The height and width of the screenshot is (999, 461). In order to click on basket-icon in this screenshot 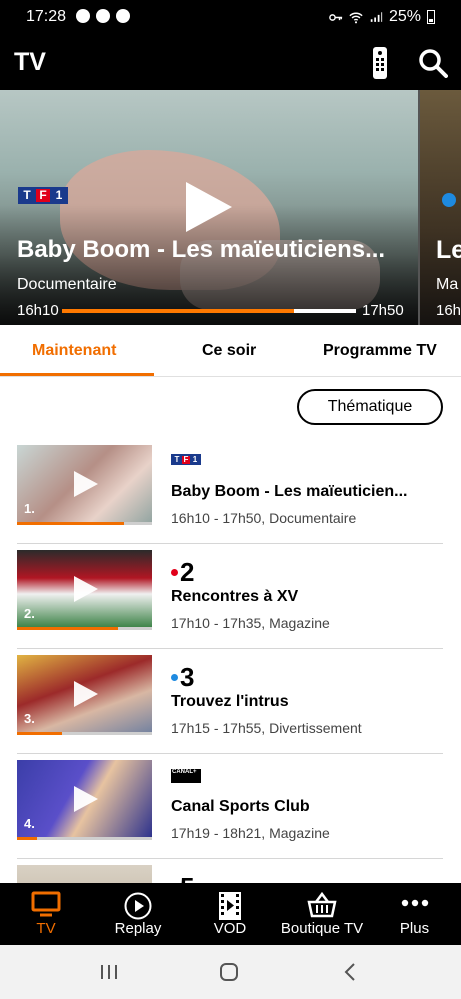, I will do `click(322, 904)`.